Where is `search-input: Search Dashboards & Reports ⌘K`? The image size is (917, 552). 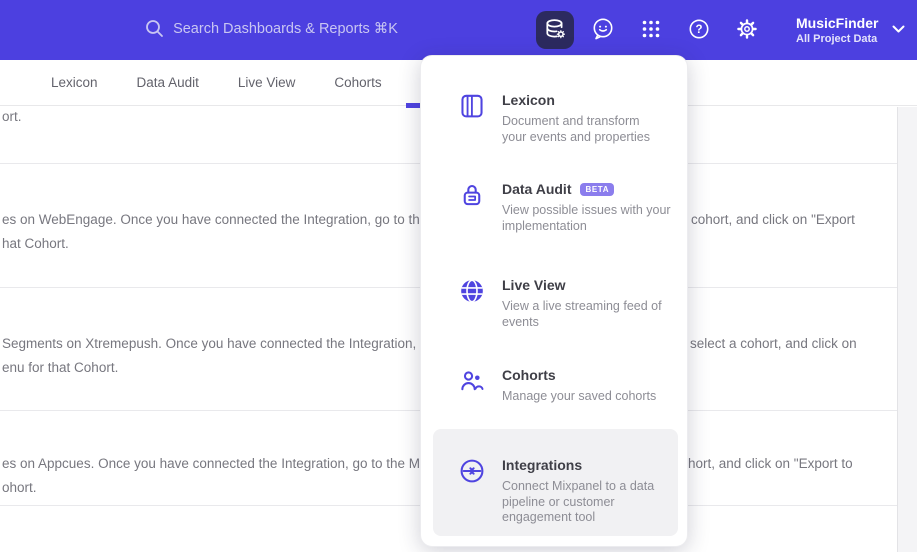 search-input: Search Dashboards & Reports ⌘K is located at coordinates (271, 28).